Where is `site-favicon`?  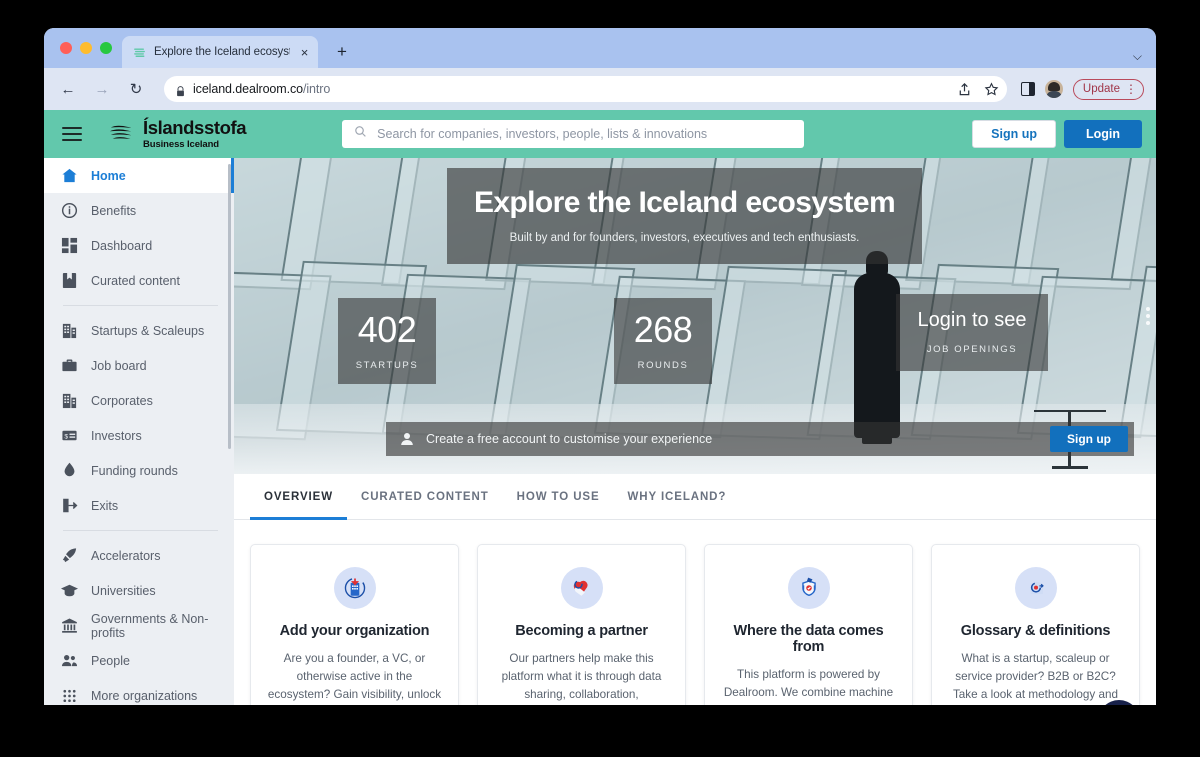
site-favicon is located at coordinates (139, 52).